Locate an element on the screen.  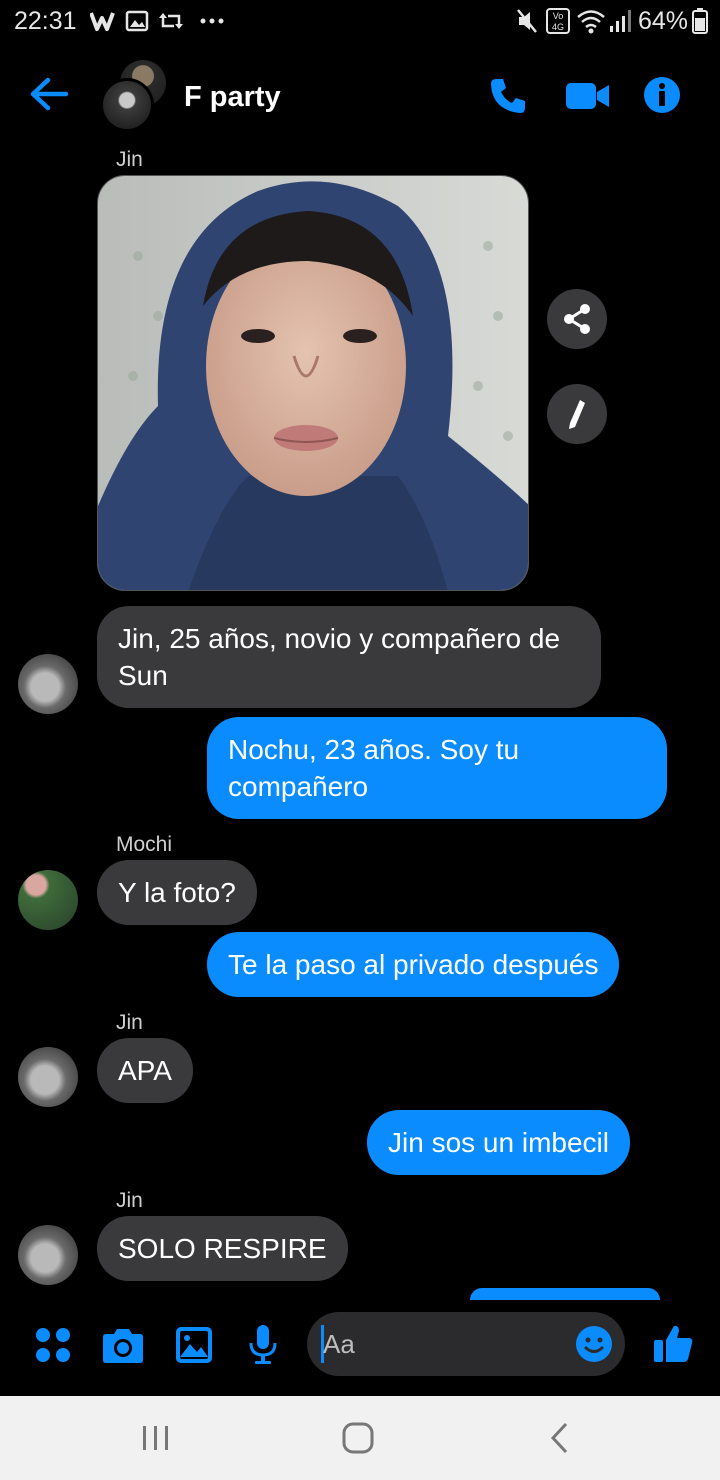
chat-header: F party is located at coordinates (360, 97).